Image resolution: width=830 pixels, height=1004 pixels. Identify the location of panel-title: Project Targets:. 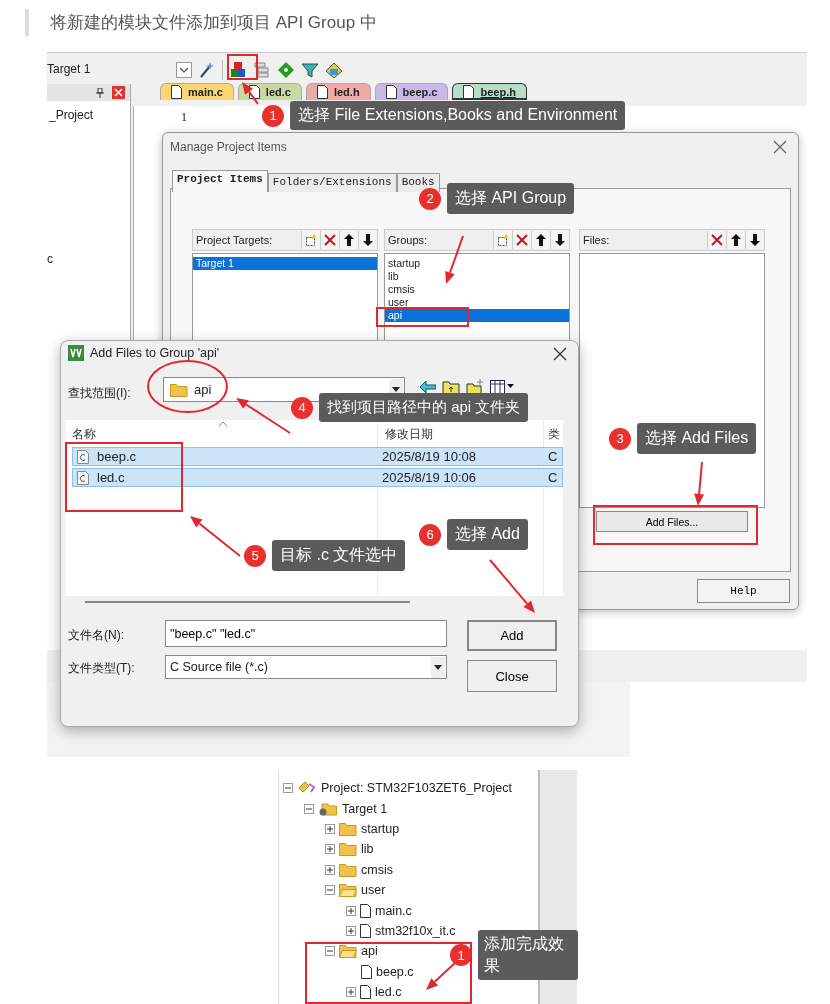
(234, 240).